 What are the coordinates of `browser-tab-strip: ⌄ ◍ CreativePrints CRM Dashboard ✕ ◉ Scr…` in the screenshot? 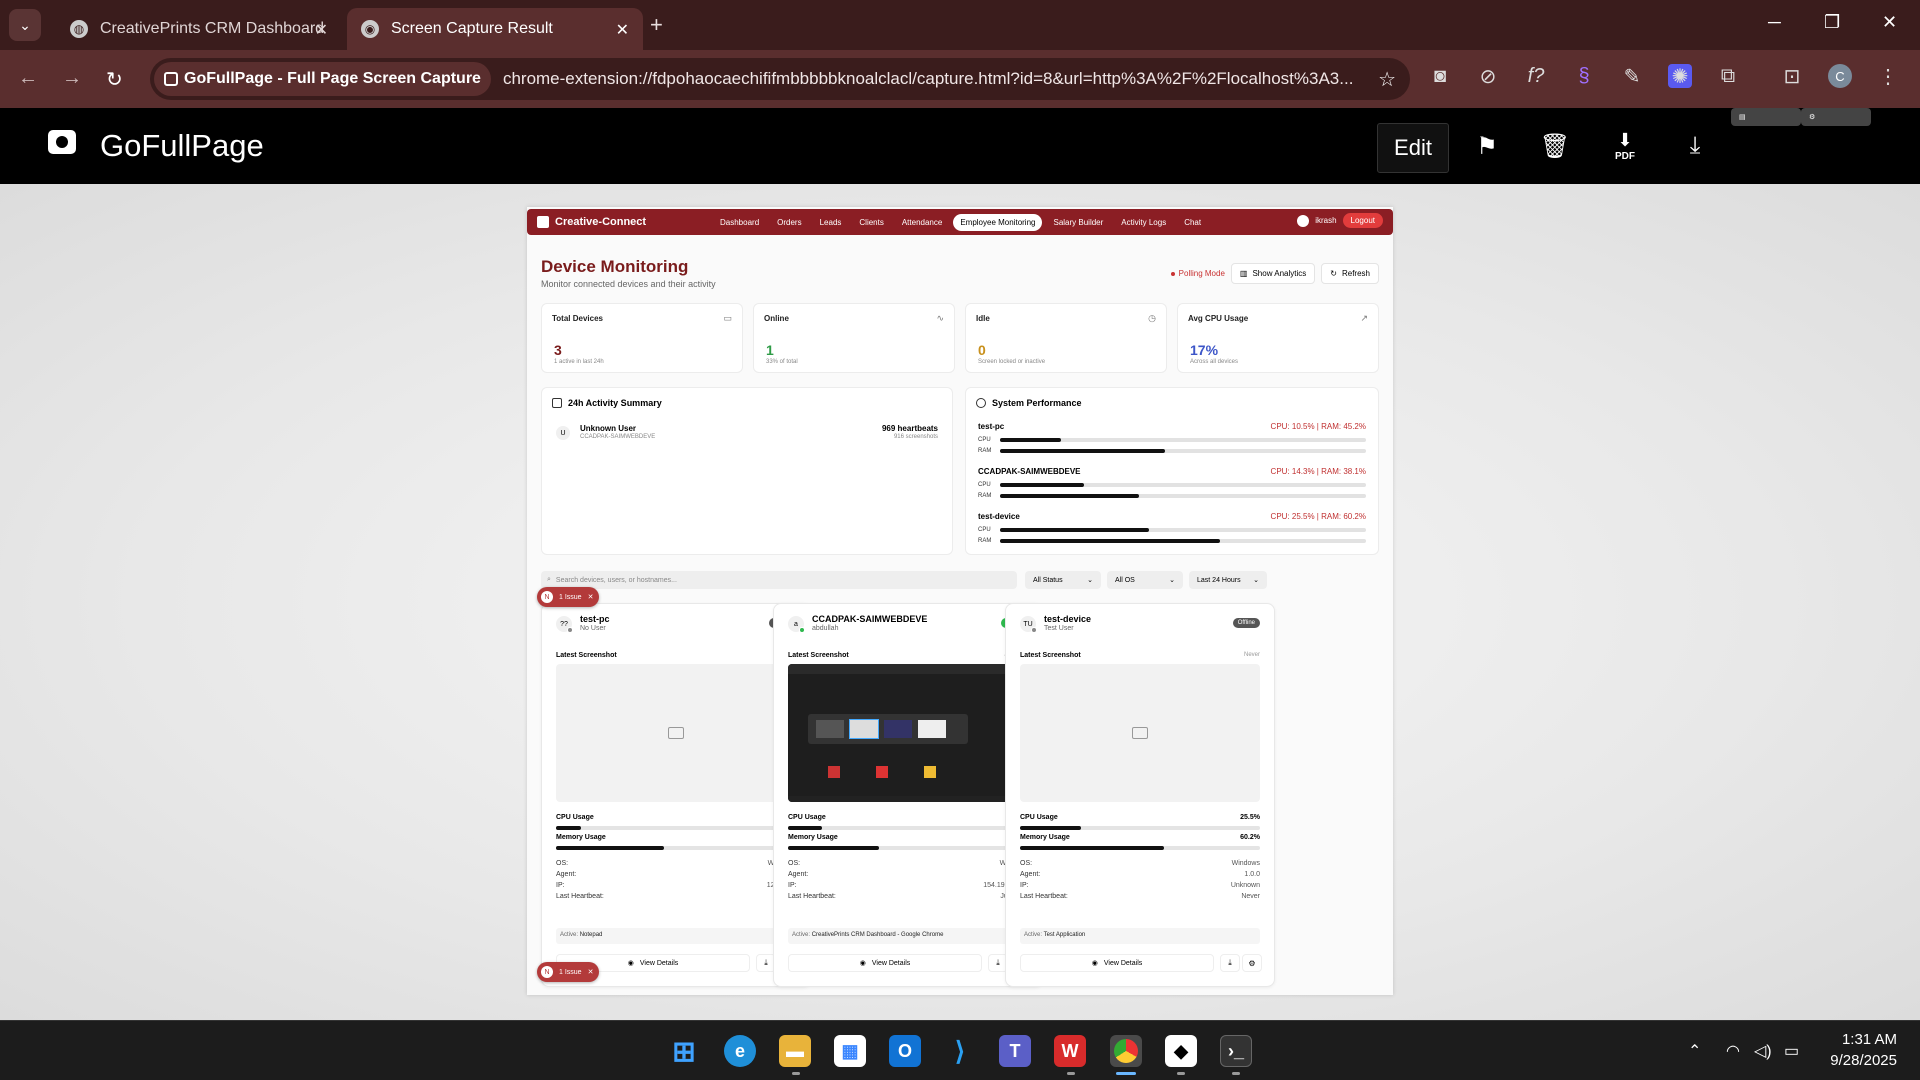 It's located at (960, 25).